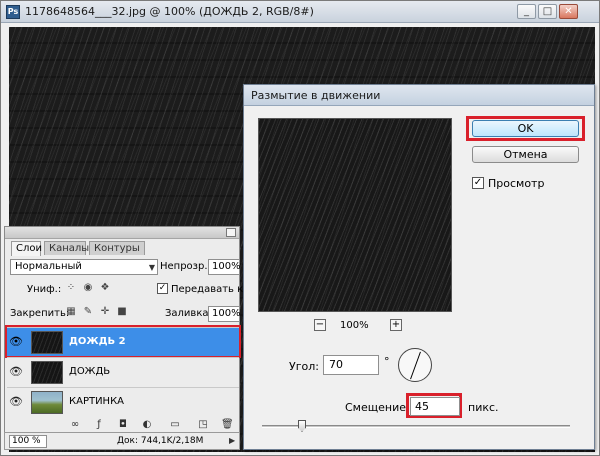  I want to click on blur-preview, so click(355, 215).